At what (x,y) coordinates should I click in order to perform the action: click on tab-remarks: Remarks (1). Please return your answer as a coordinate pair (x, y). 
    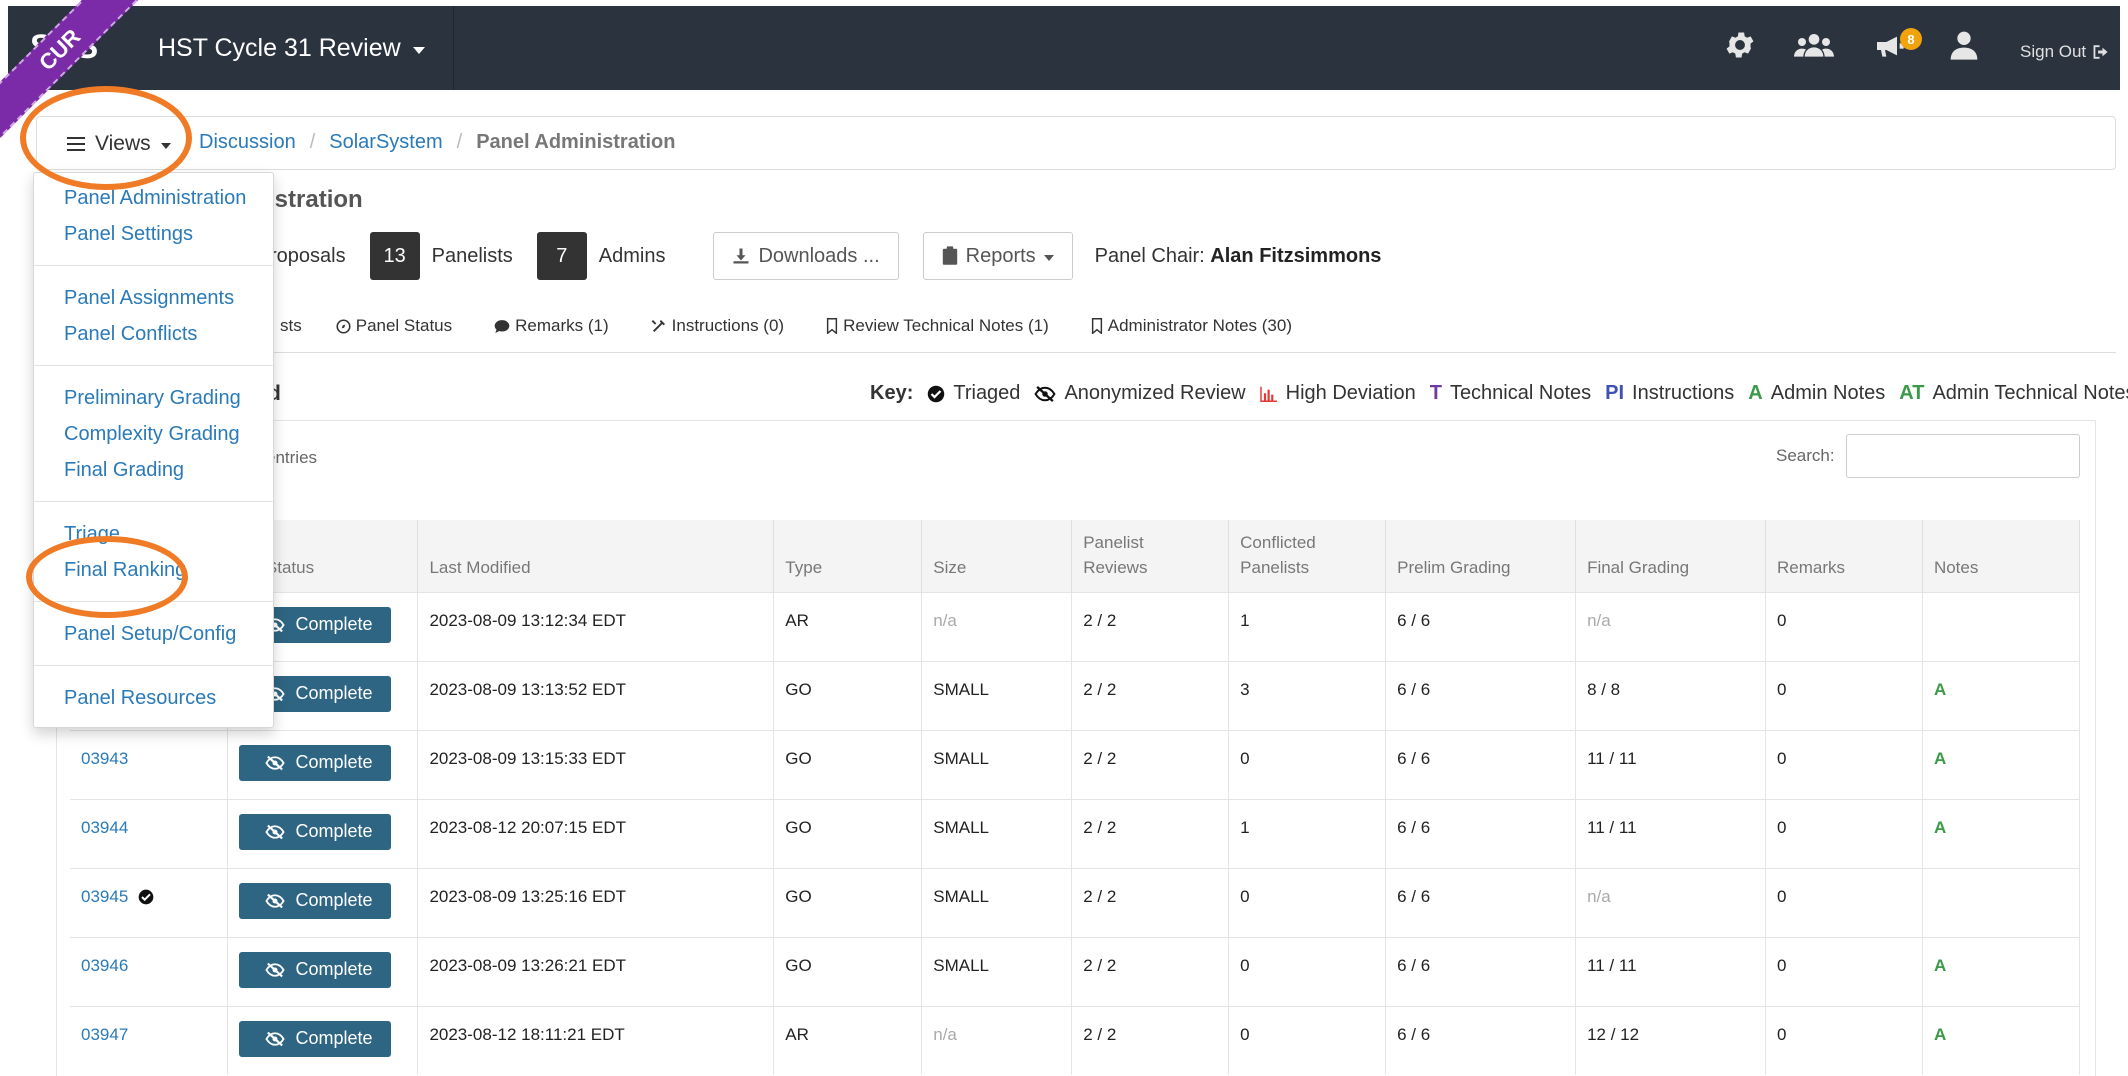
    Looking at the image, I should click on (551, 326).